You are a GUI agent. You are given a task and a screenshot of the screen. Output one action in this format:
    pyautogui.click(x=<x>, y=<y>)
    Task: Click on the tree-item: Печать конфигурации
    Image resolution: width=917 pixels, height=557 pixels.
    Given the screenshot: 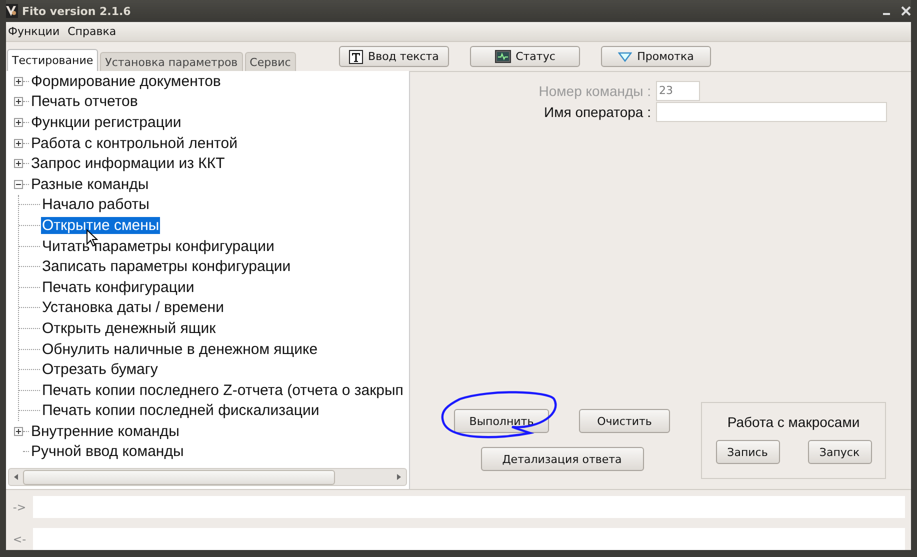 What is the action you would take?
    pyautogui.click(x=118, y=287)
    